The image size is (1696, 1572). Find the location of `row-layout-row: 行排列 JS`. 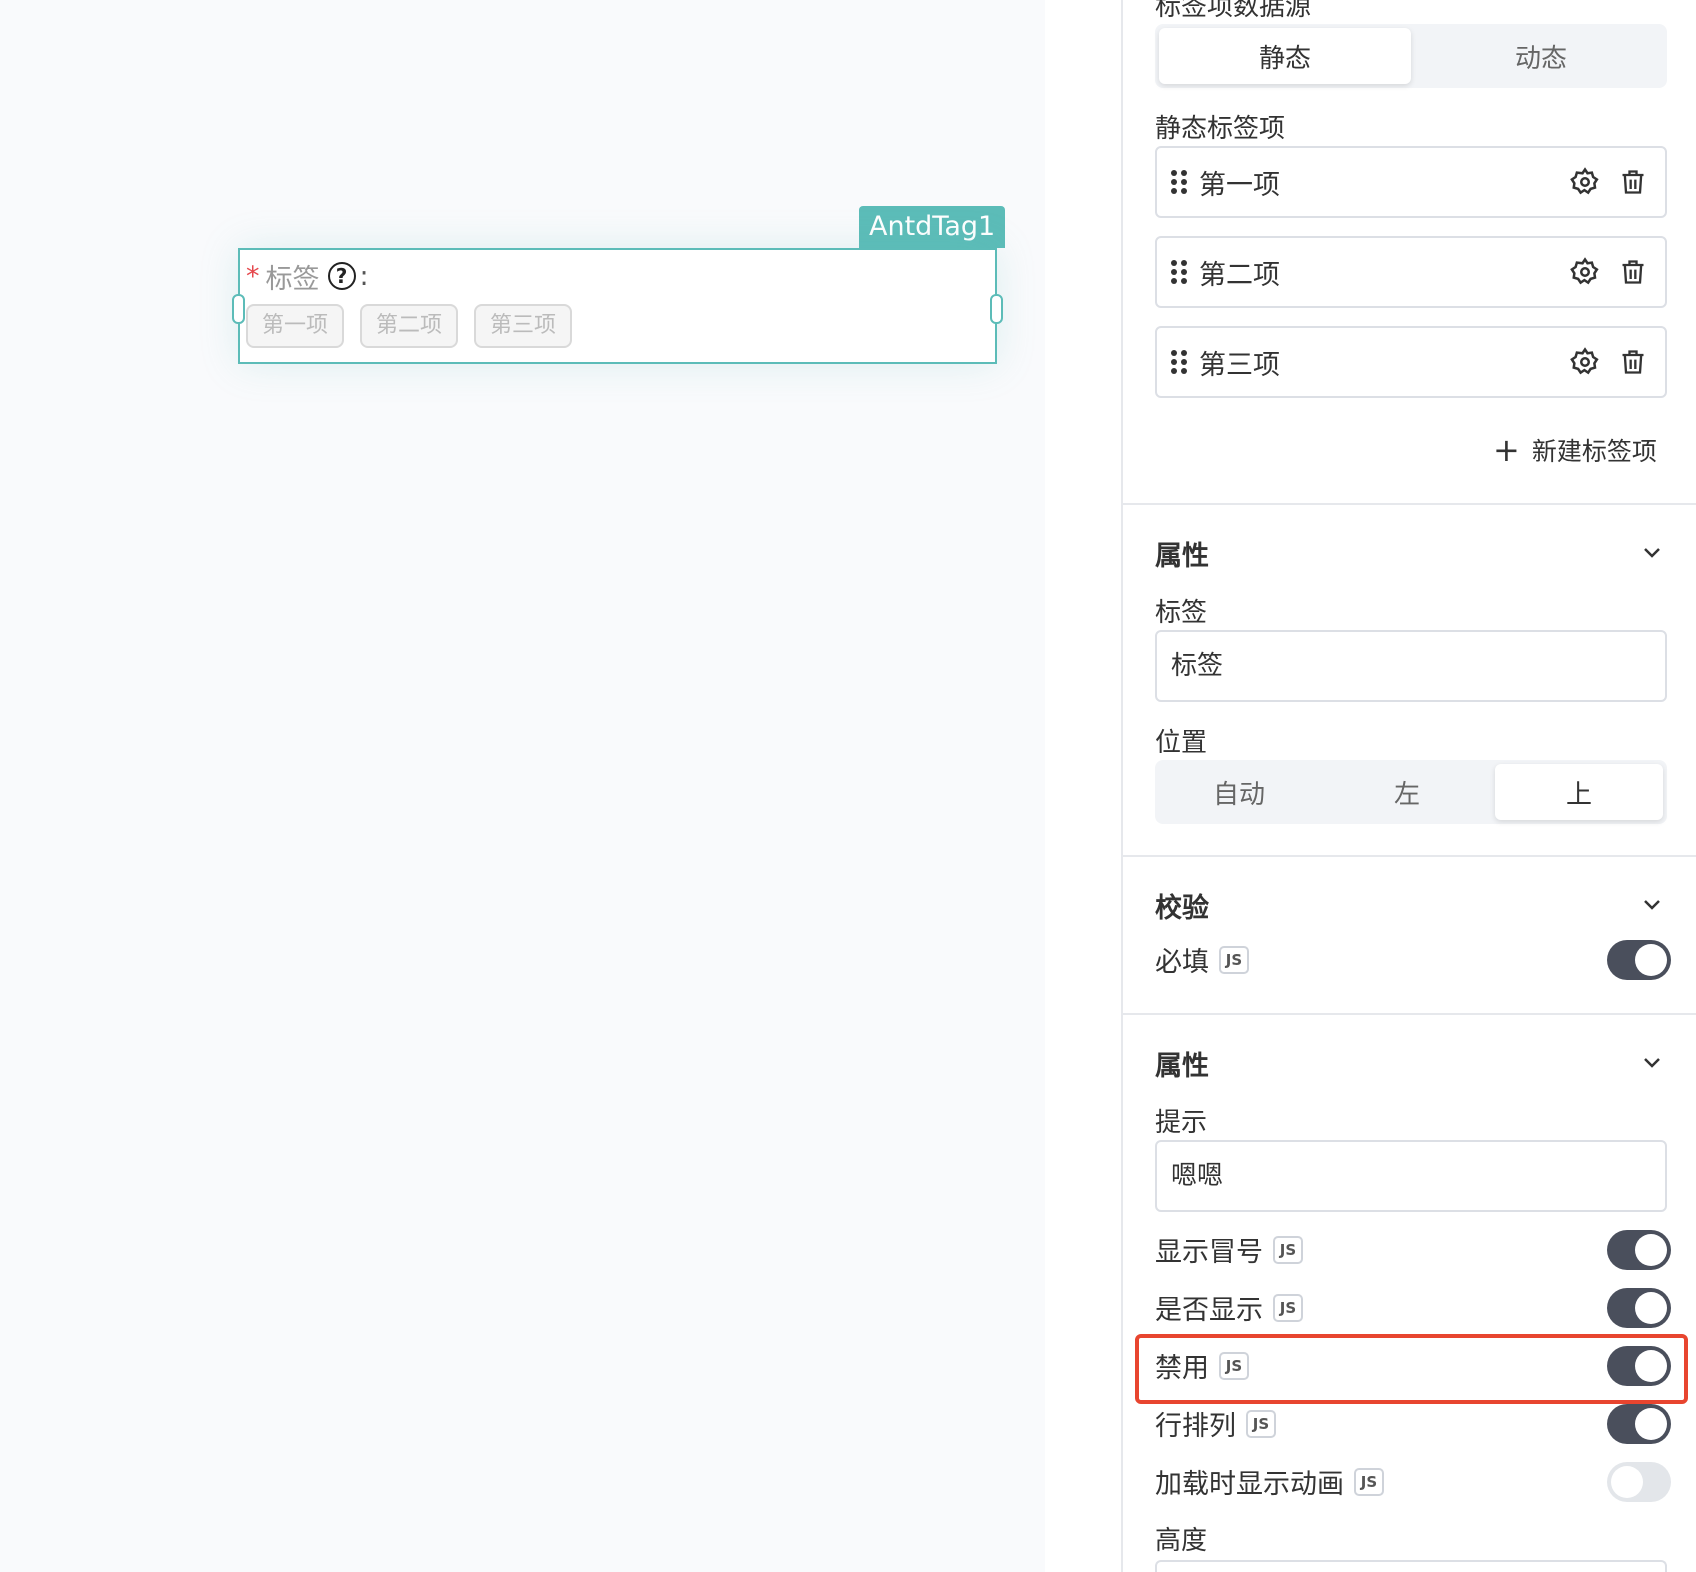

row-layout-row: 行排列 JS is located at coordinates (1215, 1423).